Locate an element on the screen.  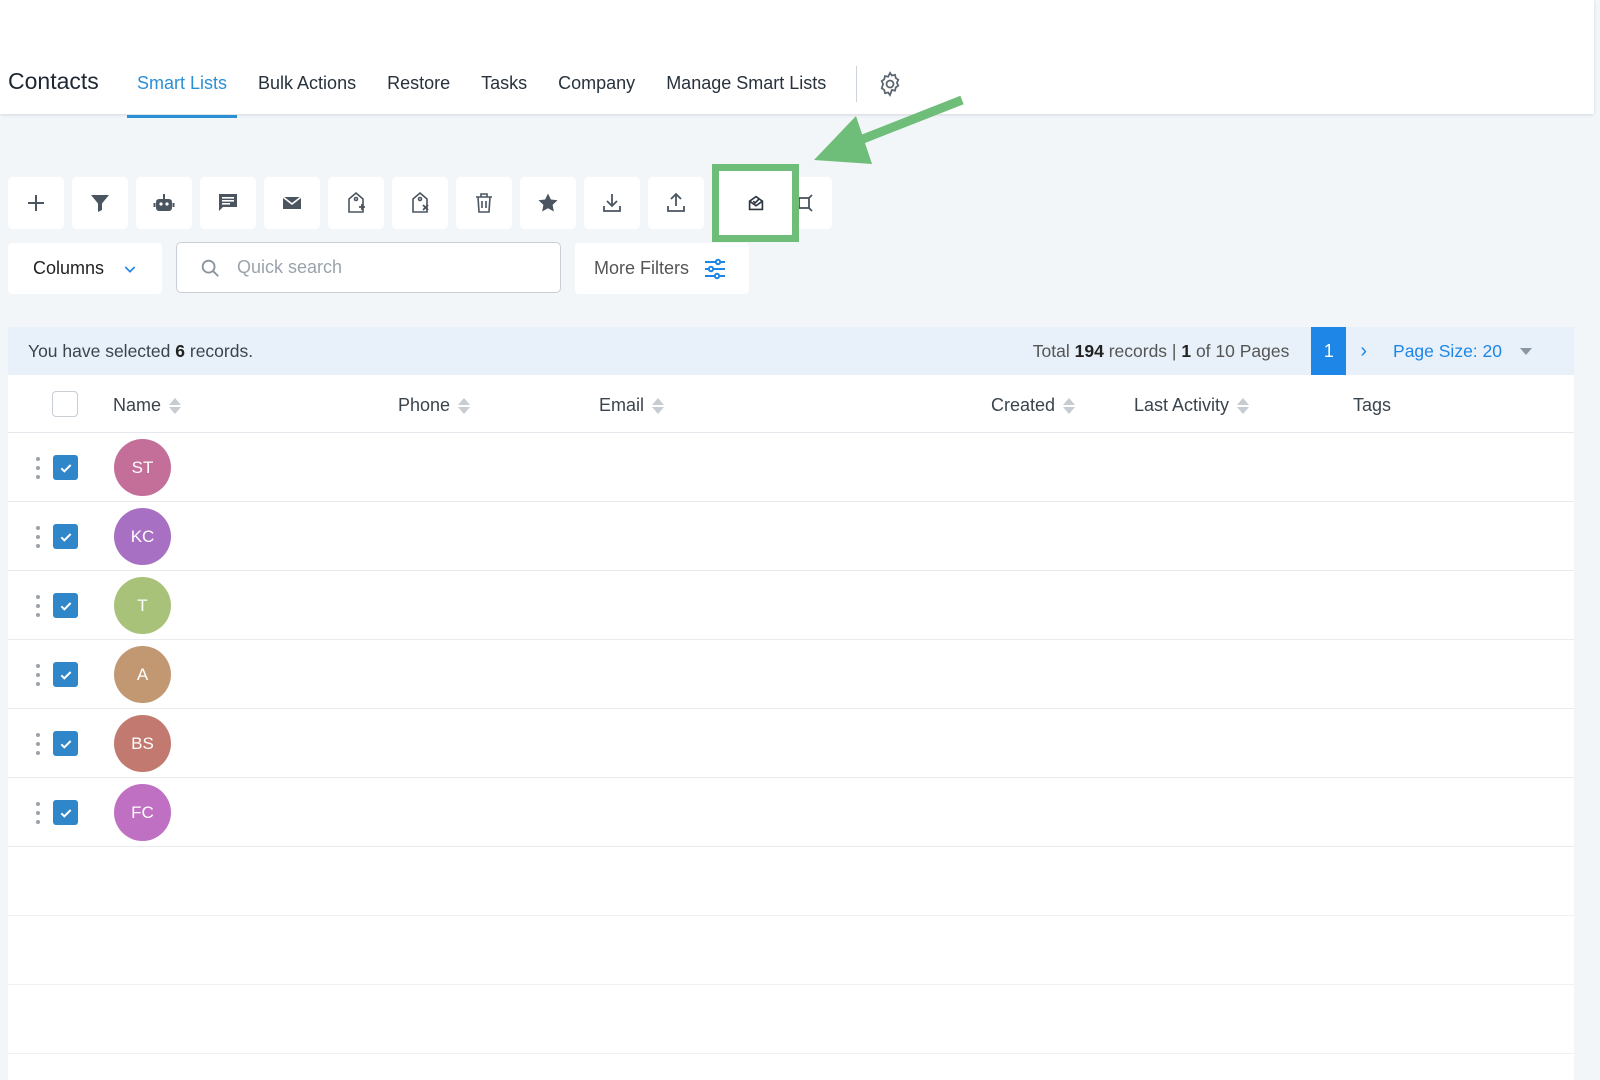
columns-dropdown: Columns is located at coordinates (85, 268).